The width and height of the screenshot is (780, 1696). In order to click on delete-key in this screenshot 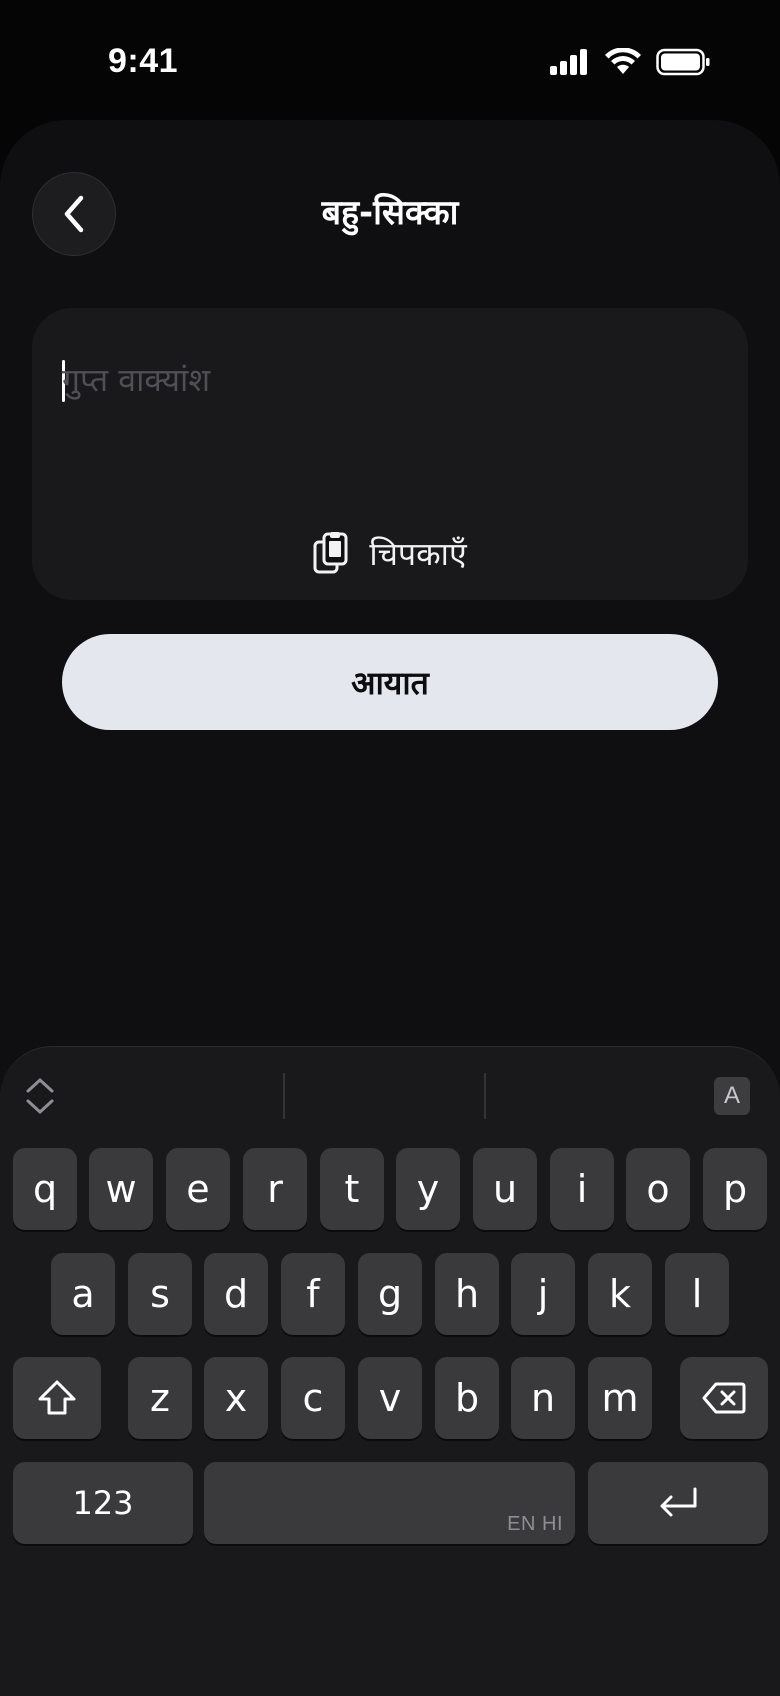, I will do `click(724, 1398)`.